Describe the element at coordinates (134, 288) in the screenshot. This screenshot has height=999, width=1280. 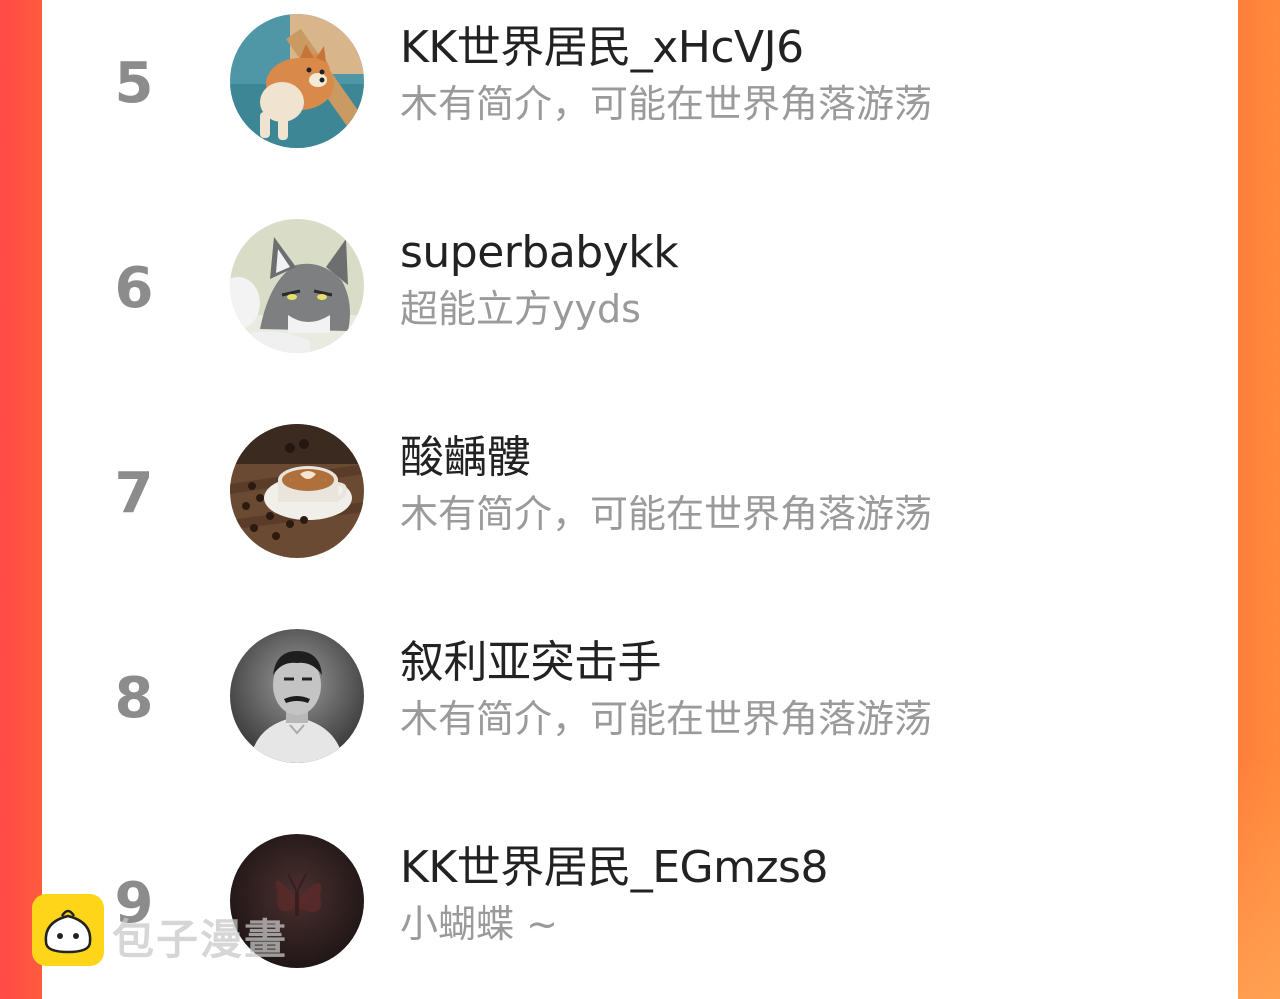
I see `rank-number: 6` at that location.